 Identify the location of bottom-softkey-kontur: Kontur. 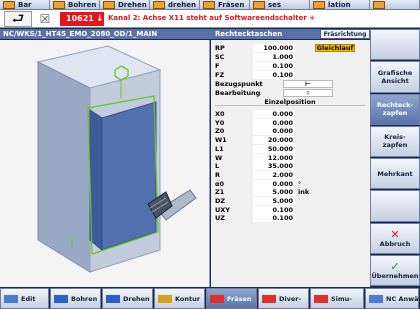
(179, 298).